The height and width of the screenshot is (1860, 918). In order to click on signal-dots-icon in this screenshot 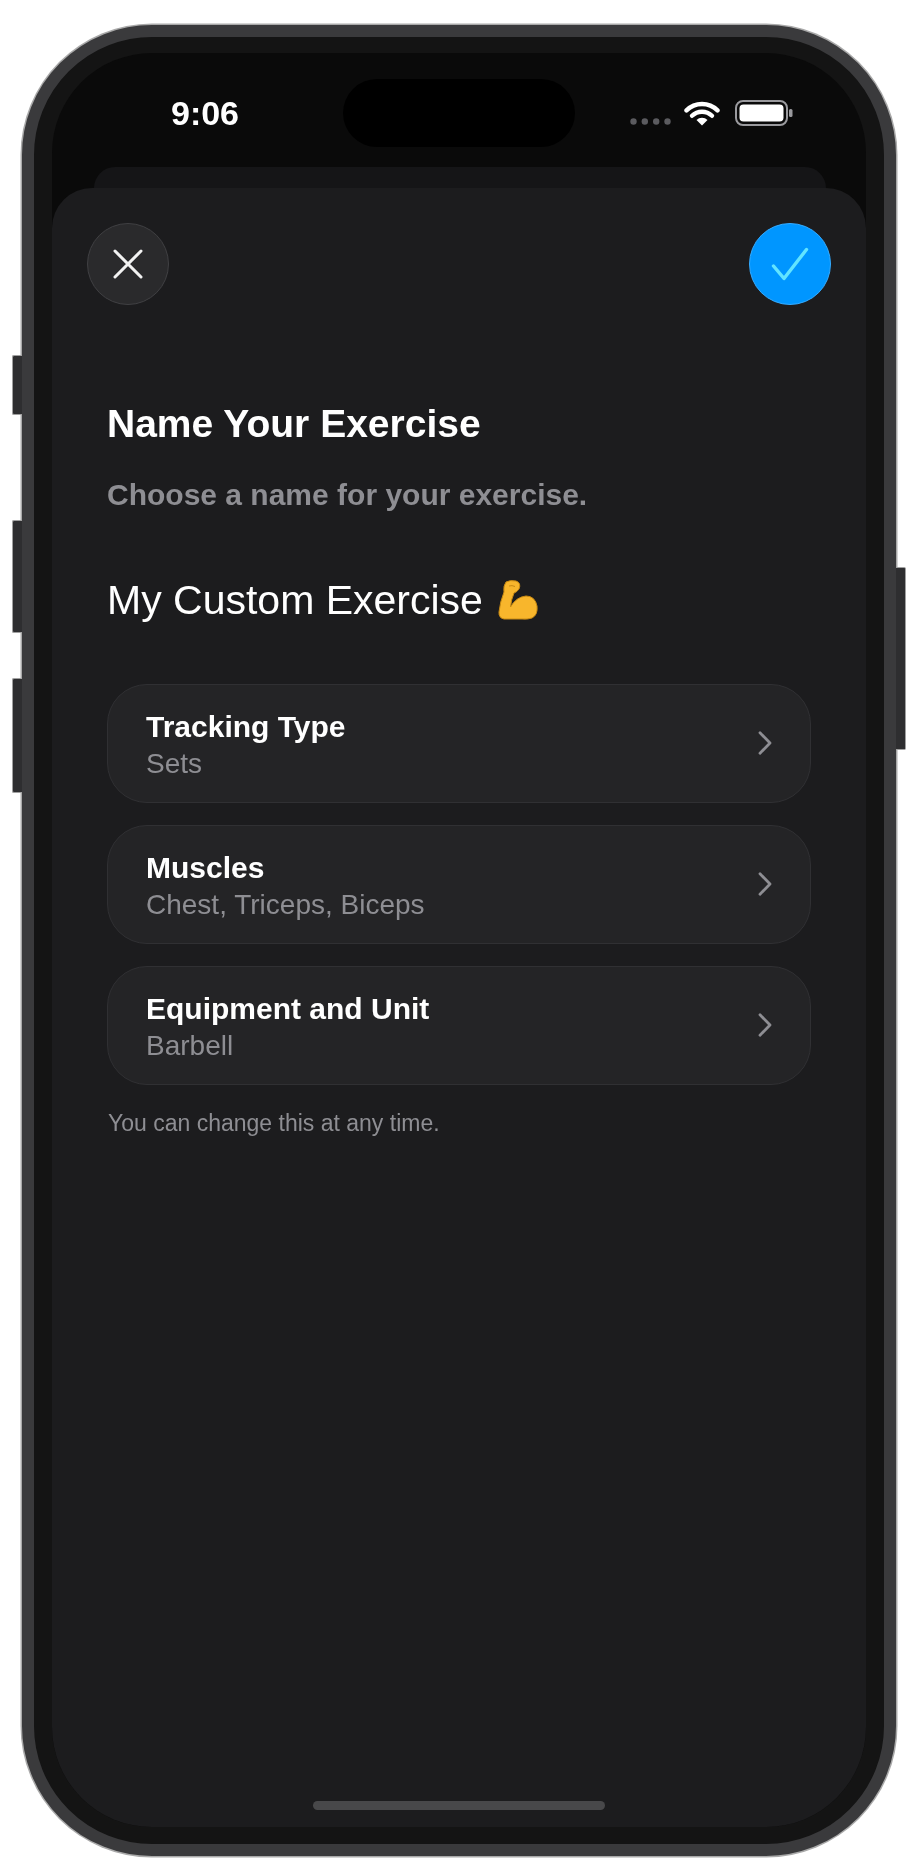, I will do `click(650, 121)`.